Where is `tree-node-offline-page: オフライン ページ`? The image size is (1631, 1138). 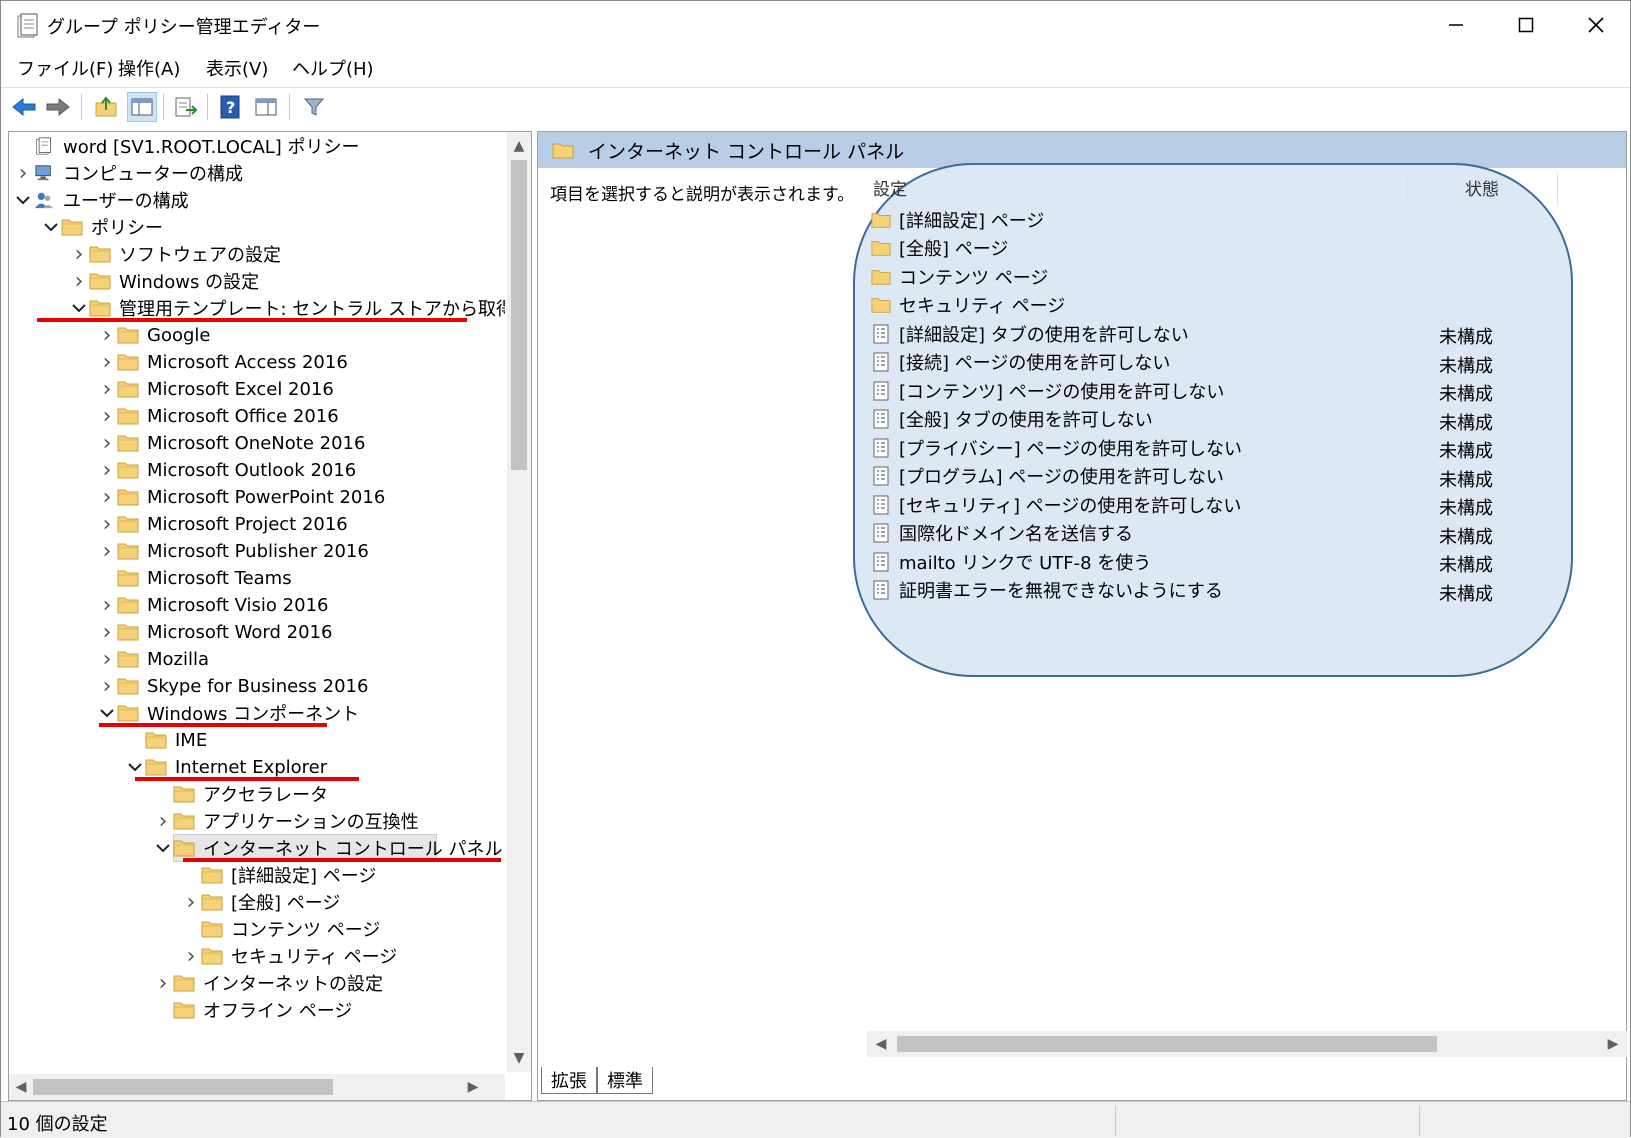
tree-node-offline-page: オフライン ページ is located at coordinates (252, 1010).